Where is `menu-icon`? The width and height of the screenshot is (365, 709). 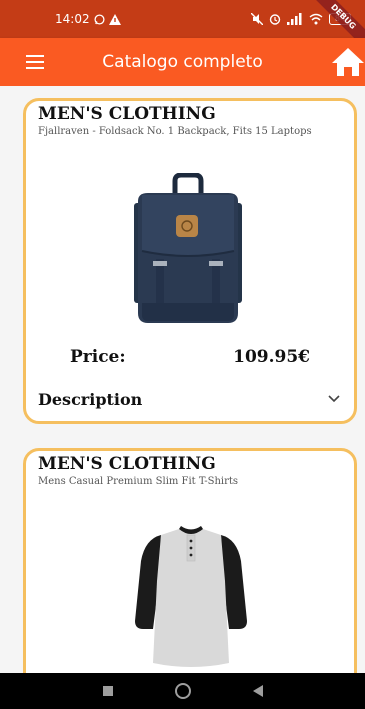
menu-icon is located at coordinates (35, 56).